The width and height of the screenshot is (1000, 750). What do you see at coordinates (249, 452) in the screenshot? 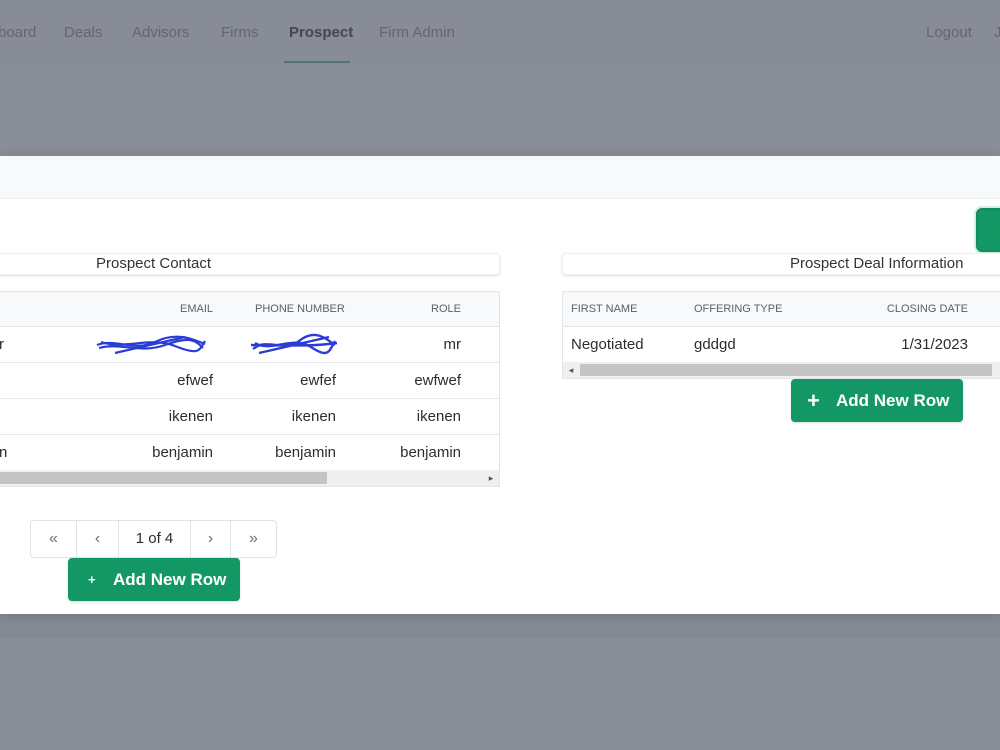
I see `table-row: n benjamin benjamin benjamin` at bounding box center [249, 452].